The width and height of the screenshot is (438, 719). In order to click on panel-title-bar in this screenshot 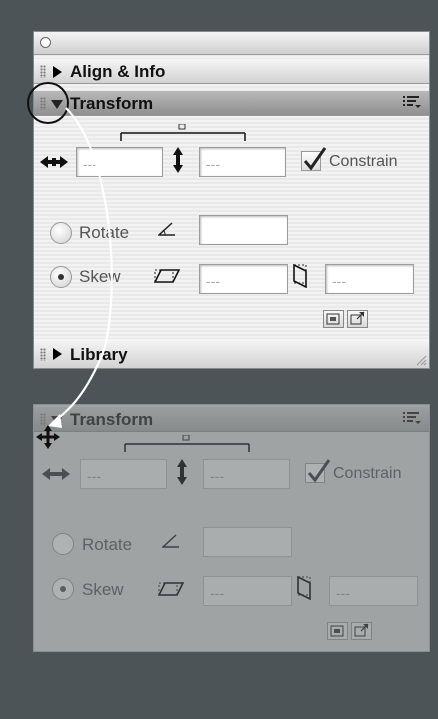, I will do `click(231, 43)`.